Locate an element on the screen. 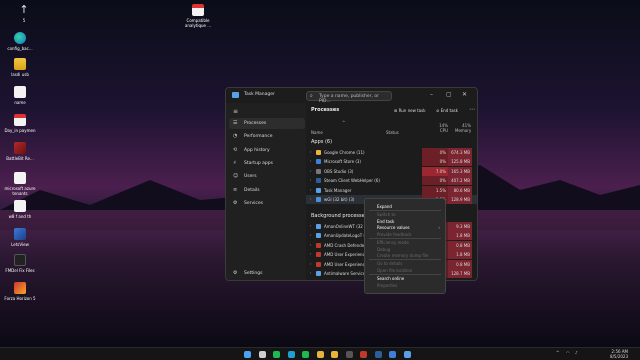  desktop-icon-letsview: LetsView is located at coordinates (20, 237).